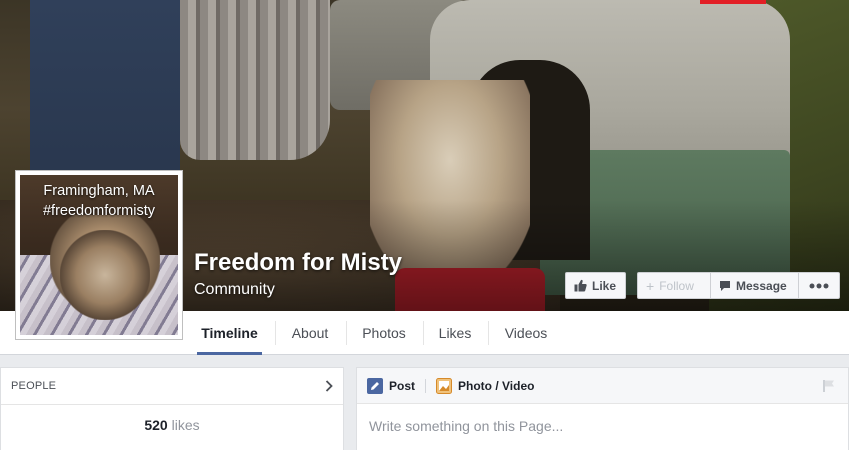 This screenshot has width=849, height=450. I want to click on composer-tabs: Post Photo / Video, so click(602, 386).